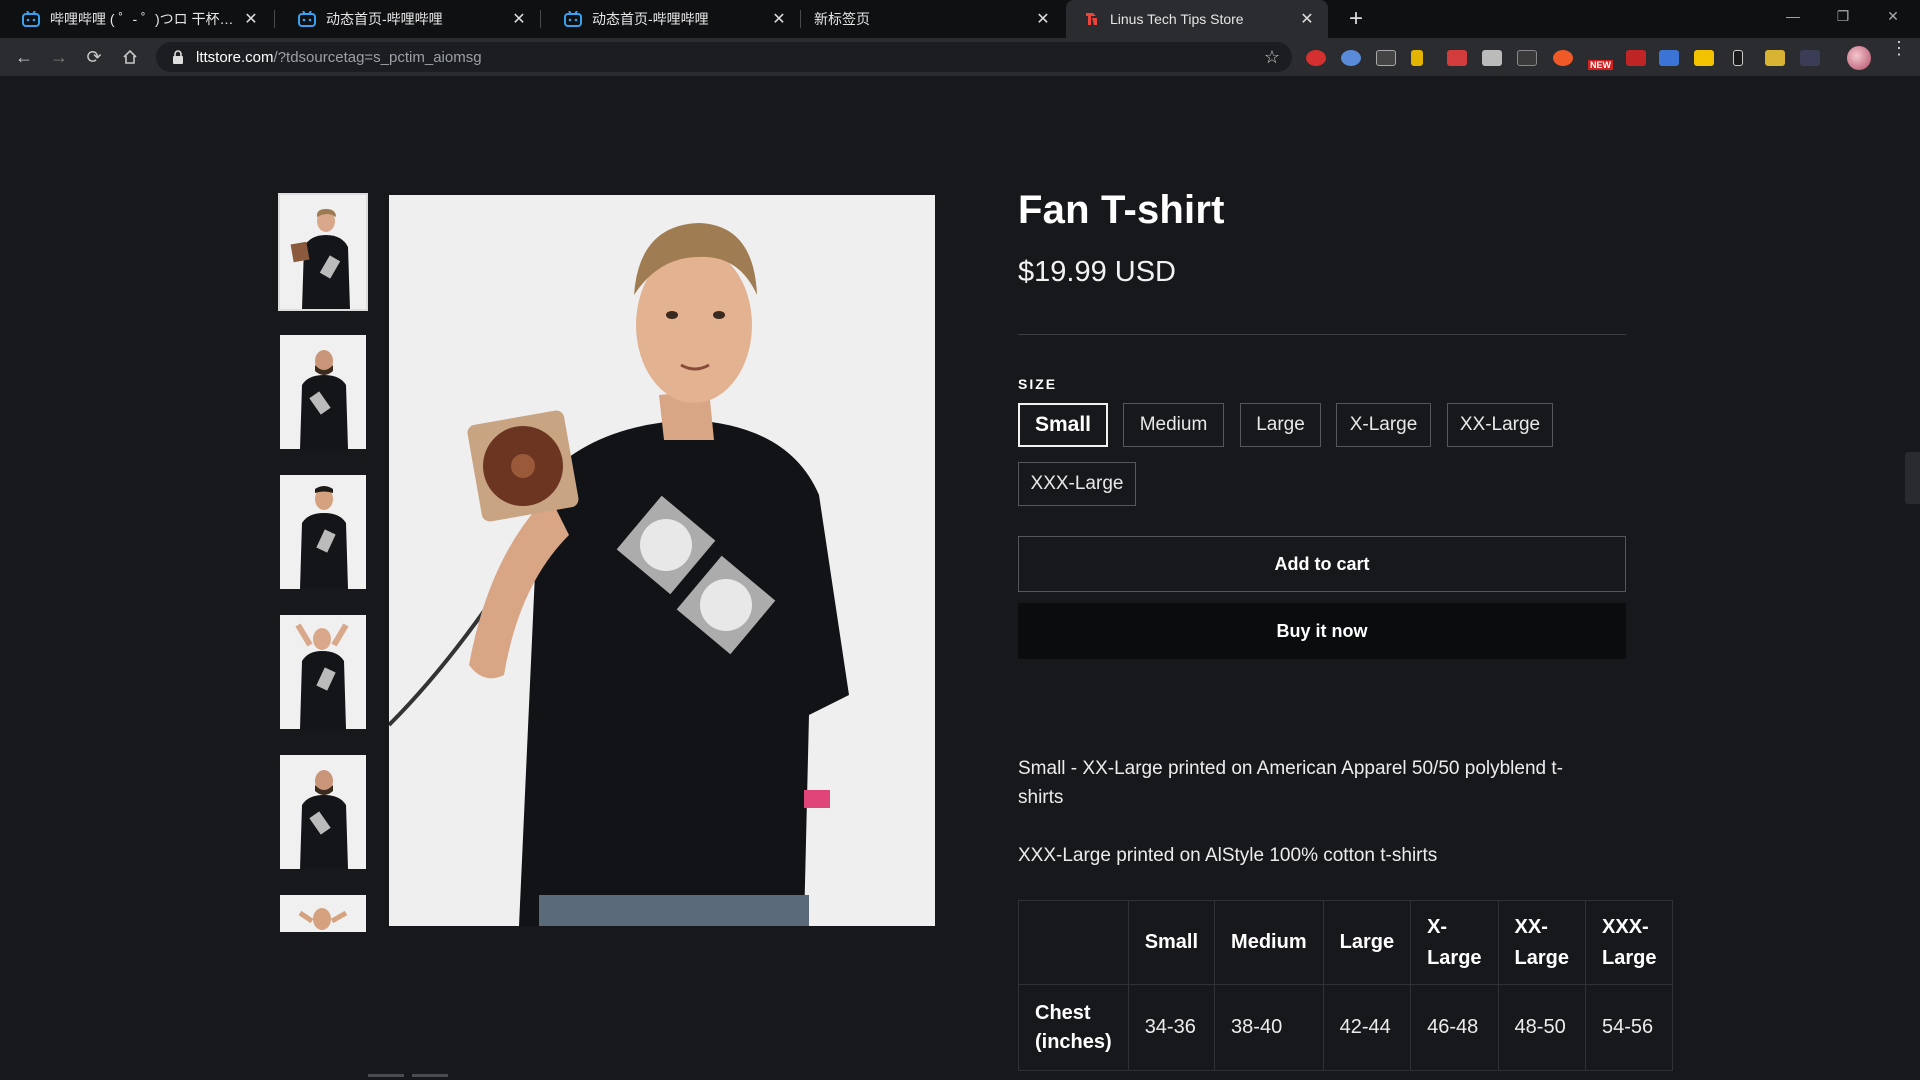 This screenshot has width=1920, height=1080. Describe the element at coordinates (1492, 58) in the screenshot. I see `document-extension-icon` at that location.